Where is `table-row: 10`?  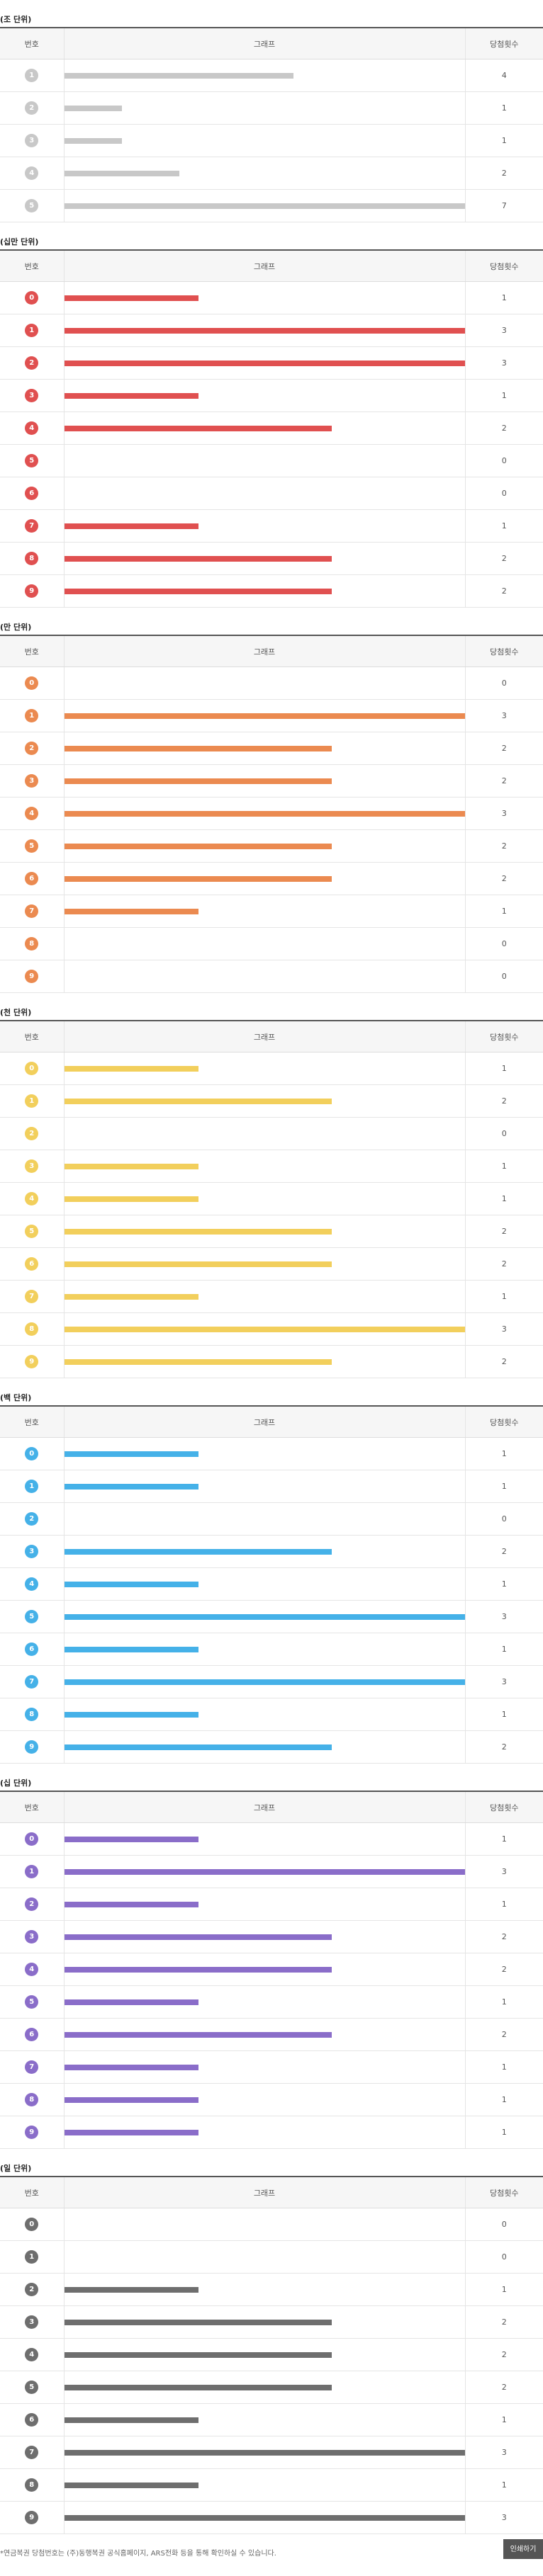
table-row: 10 is located at coordinates (271, 2257).